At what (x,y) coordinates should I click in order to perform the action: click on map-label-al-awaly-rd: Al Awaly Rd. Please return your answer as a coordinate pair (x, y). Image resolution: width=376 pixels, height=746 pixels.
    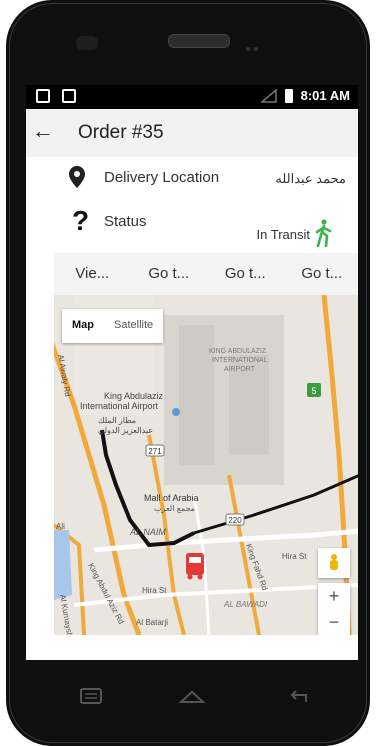
    Looking at the image, I should click on (64, 375).